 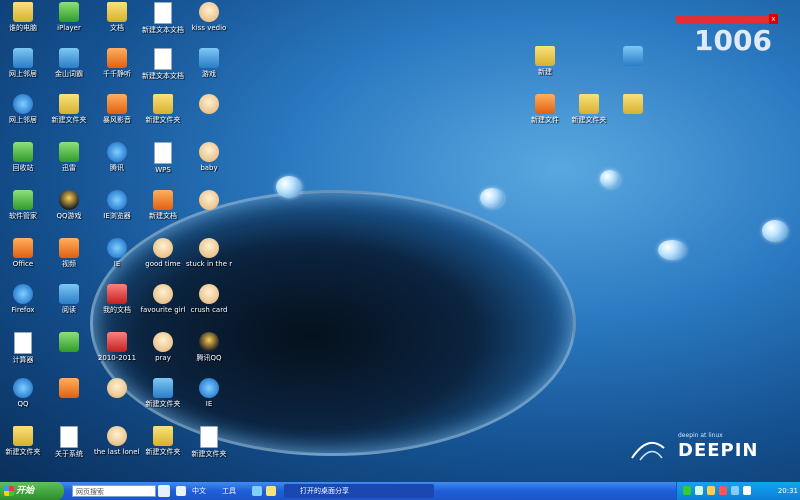 I want to click on desktop-icon: 金山词霸, so click(x=69, y=63).